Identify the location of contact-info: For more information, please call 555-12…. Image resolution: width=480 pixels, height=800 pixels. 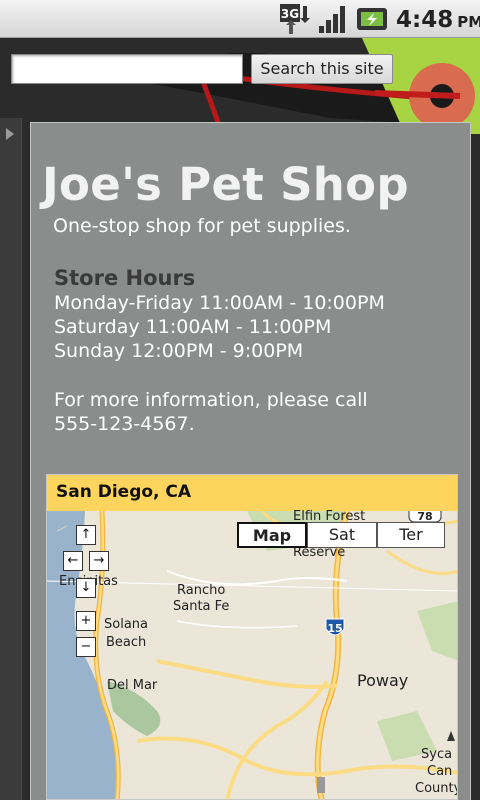
(211, 412).